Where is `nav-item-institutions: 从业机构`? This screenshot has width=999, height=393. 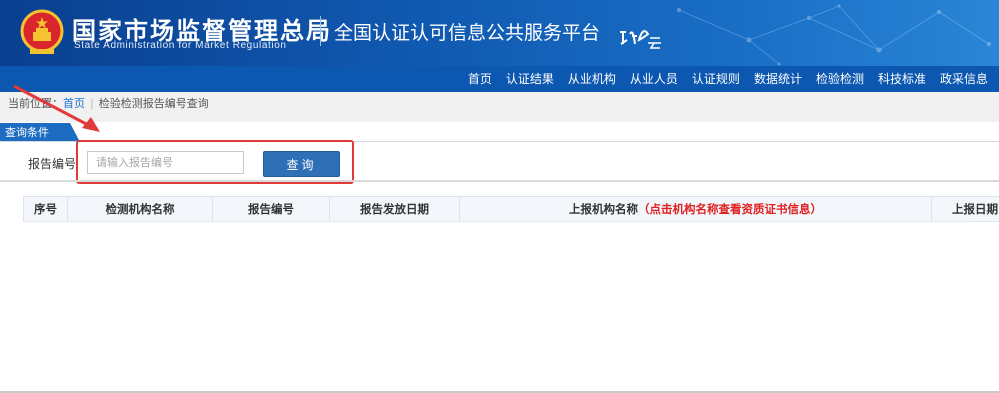
nav-item-institutions: 从业机构 is located at coordinates (592, 79).